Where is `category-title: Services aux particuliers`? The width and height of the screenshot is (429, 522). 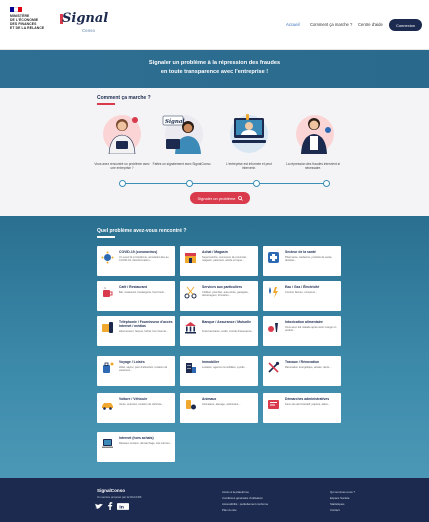 category-title: Services aux particuliers is located at coordinates (222, 287).